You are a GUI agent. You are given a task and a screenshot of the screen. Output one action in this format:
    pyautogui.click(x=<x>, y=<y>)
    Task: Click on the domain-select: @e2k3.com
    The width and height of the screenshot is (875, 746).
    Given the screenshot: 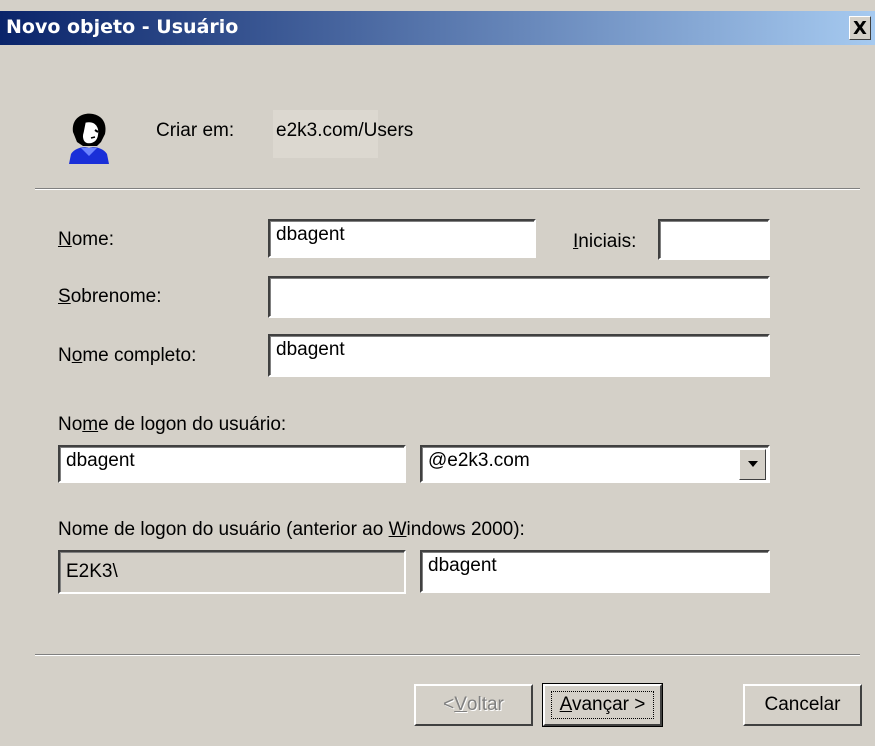 What is the action you would take?
    pyautogui.click(x=595, y=464)
    